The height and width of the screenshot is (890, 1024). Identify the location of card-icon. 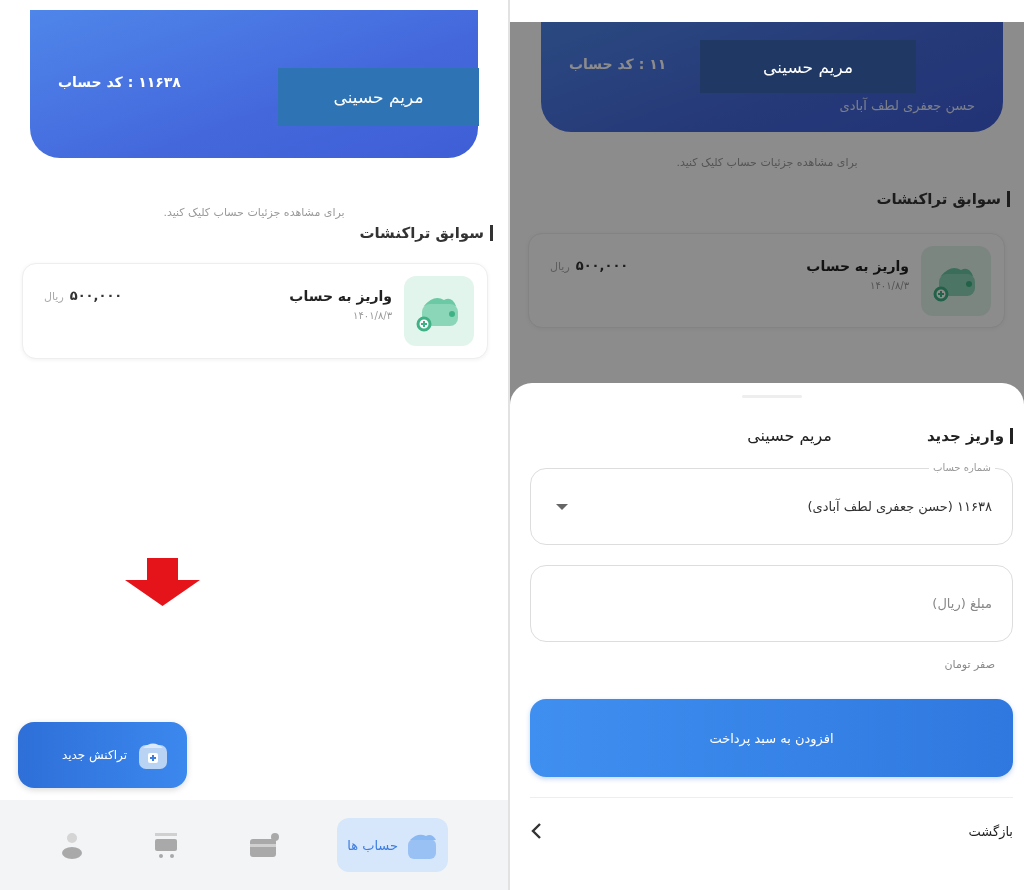
(264, 845).